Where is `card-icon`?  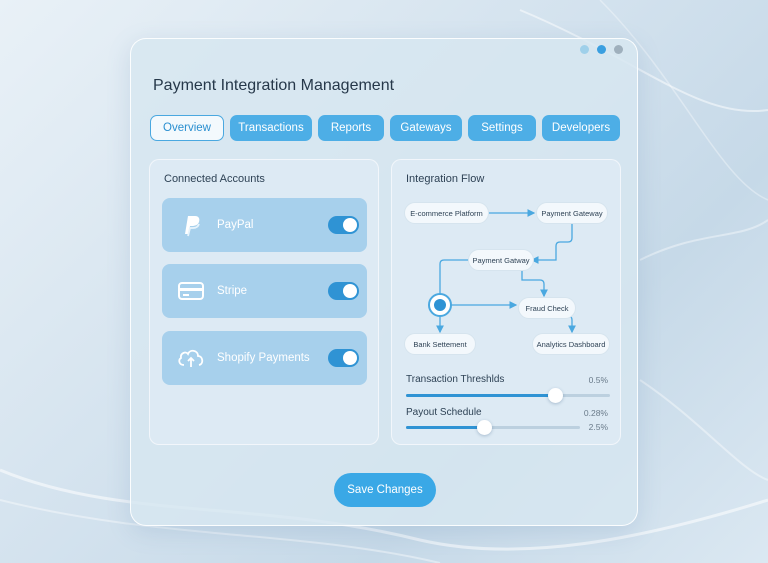
card-icon is located at coordinates (191, 291).